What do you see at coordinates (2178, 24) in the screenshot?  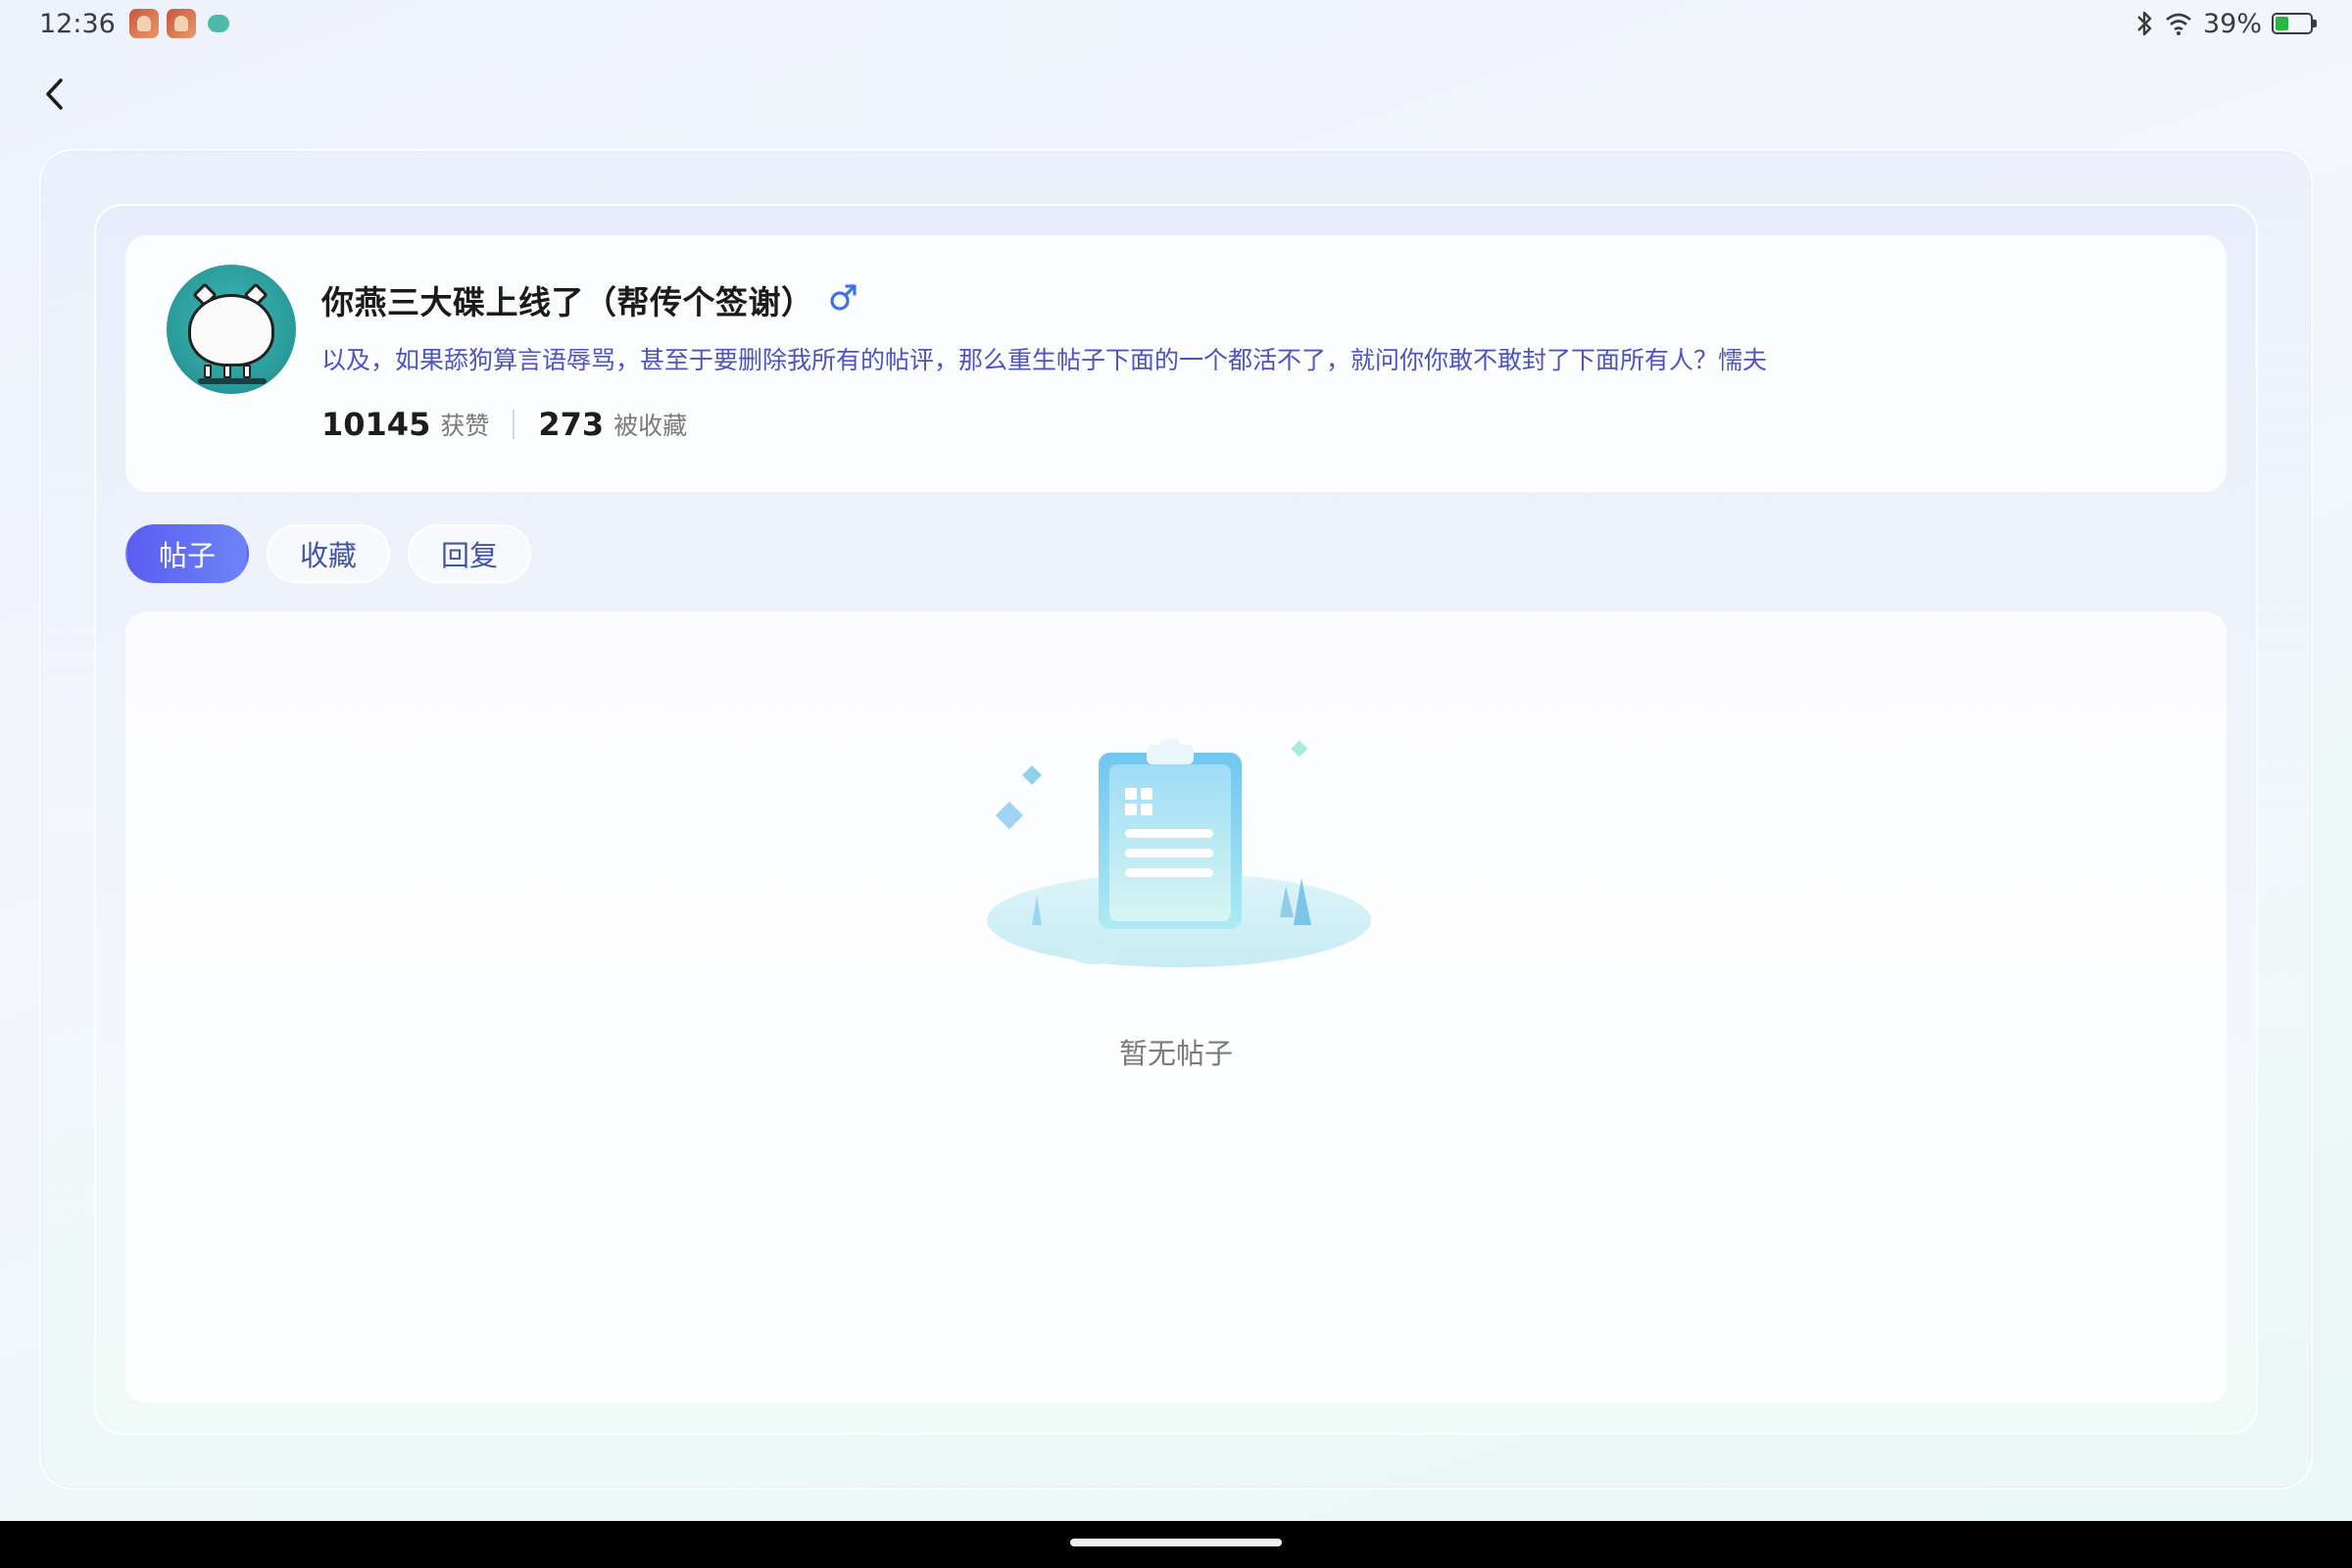 I see `wifi-icon` at bounding box center [2178, 24].